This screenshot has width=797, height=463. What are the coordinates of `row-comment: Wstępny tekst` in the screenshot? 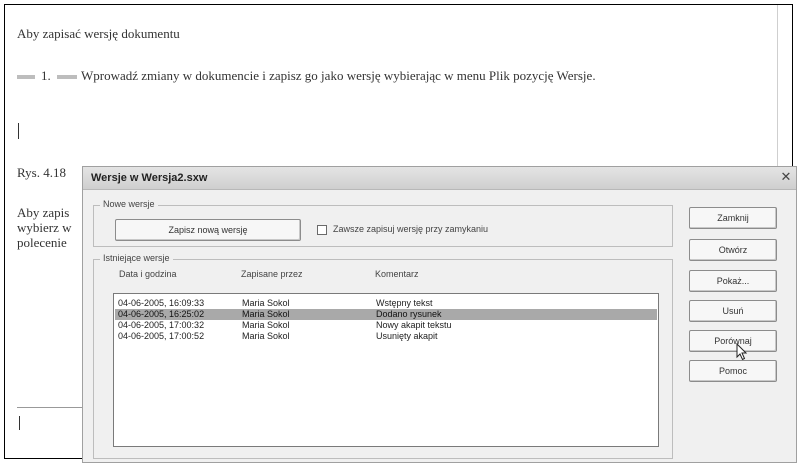 It's located at (404, 303).